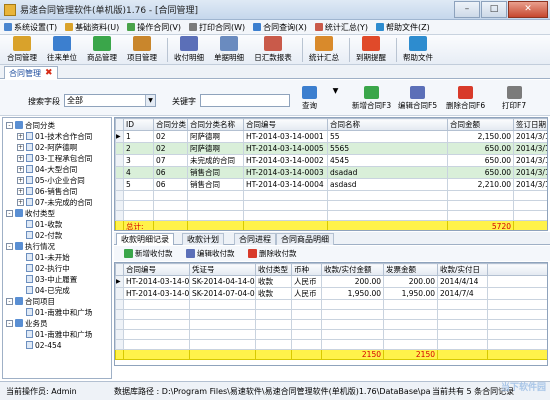  I want to click on column-header: 合同名称, so click(387, 124).